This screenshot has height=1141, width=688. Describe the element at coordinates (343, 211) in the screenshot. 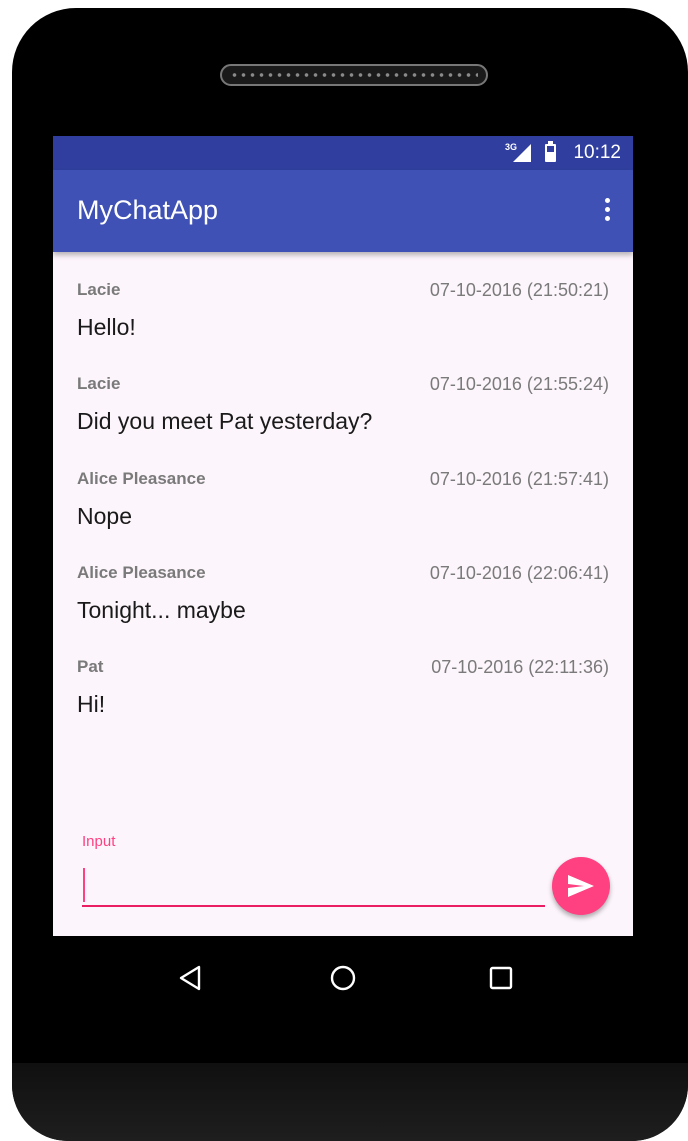

I see `app-bar: MyChatApp` at that location.